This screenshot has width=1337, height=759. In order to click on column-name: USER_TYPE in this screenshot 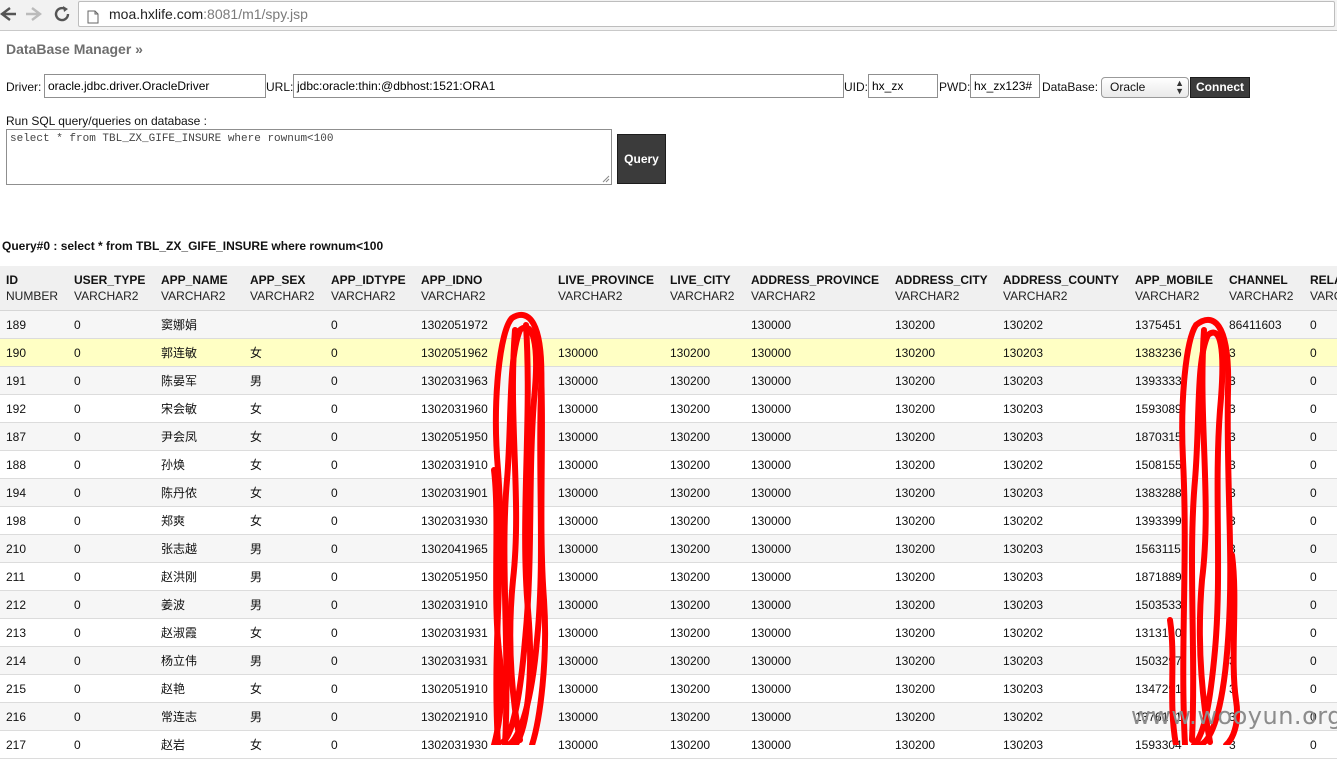, I will do `click(110, 280)`.